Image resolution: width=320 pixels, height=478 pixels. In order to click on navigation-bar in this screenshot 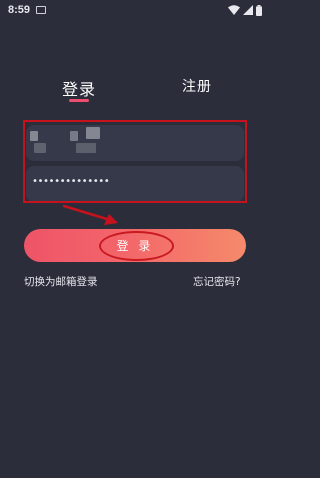, I will do `click(135, 464)`.